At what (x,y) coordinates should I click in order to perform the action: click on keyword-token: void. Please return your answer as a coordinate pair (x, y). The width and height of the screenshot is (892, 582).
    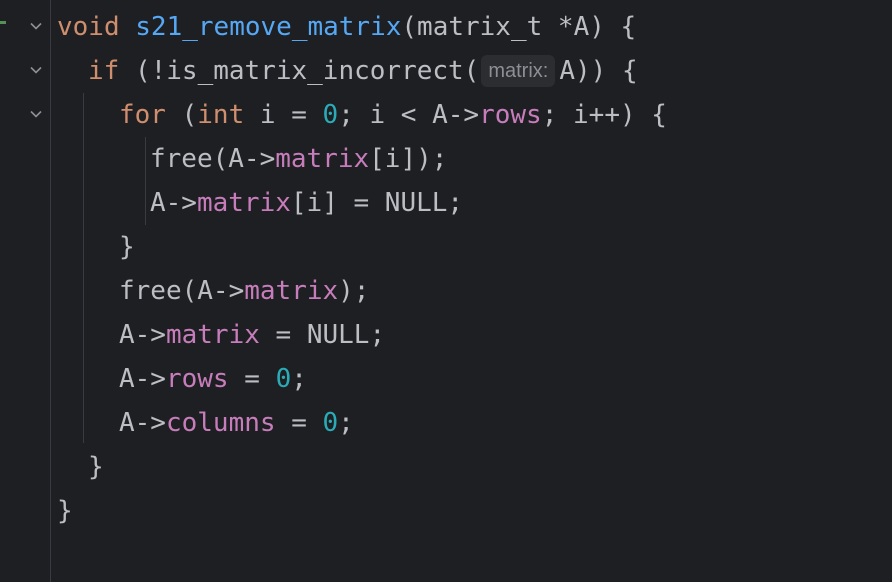
    Looking at the image, I should click on (88, 27).